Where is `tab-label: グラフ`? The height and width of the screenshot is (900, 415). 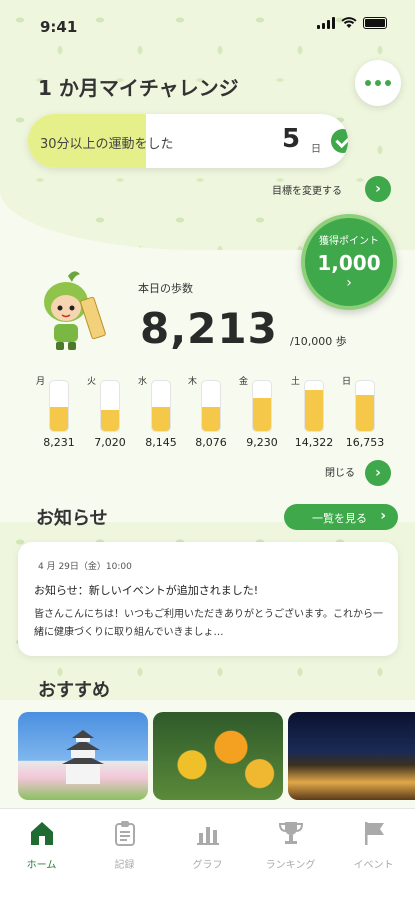
tab-label: グラフ is located at coordinates (207, 865).